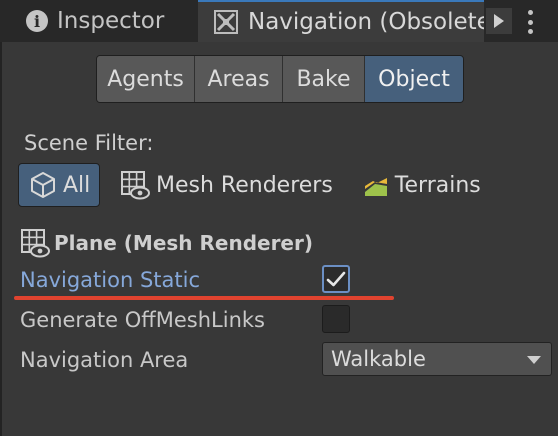  What do you see at coordinates (226, 22) in the screenshot?
I see `navigation-grid-icon` at bounding box center [226, 22].